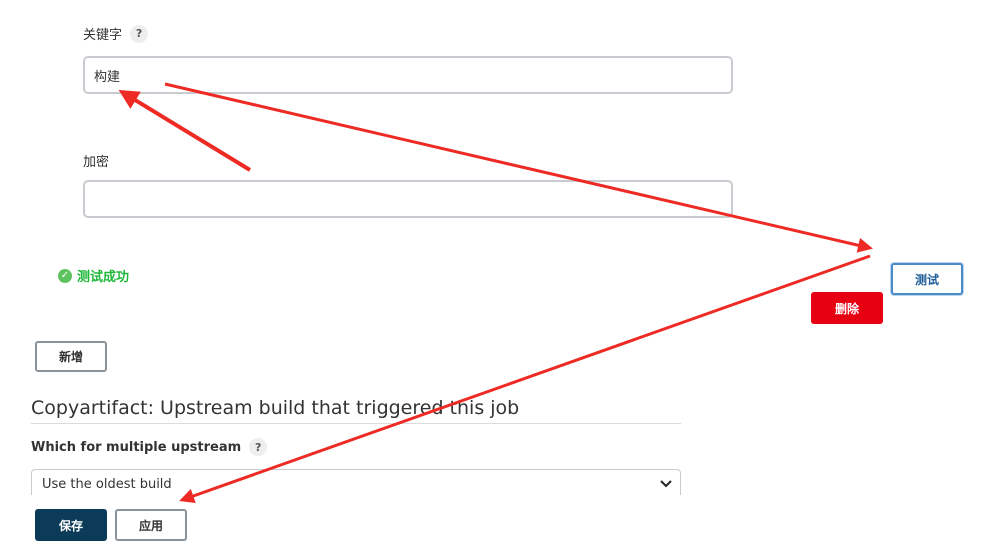 The width and height of the screenshot is (1006, 547). What do you see at coordinates (151, 525) in the screenshot?
I see `apply-button: 应用` at bounding box center [151, 525].